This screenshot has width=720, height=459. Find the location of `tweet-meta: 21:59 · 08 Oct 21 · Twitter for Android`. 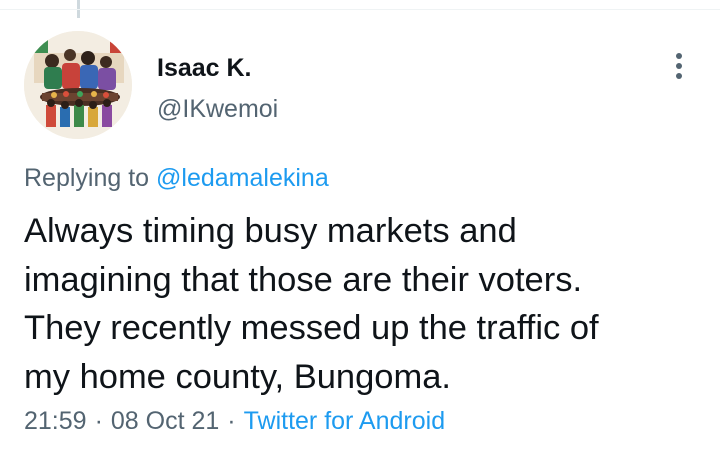

tweet-meta: 21:59 · 08 Oct 21 · Twitter for Android is located at coordinates (234, 421).